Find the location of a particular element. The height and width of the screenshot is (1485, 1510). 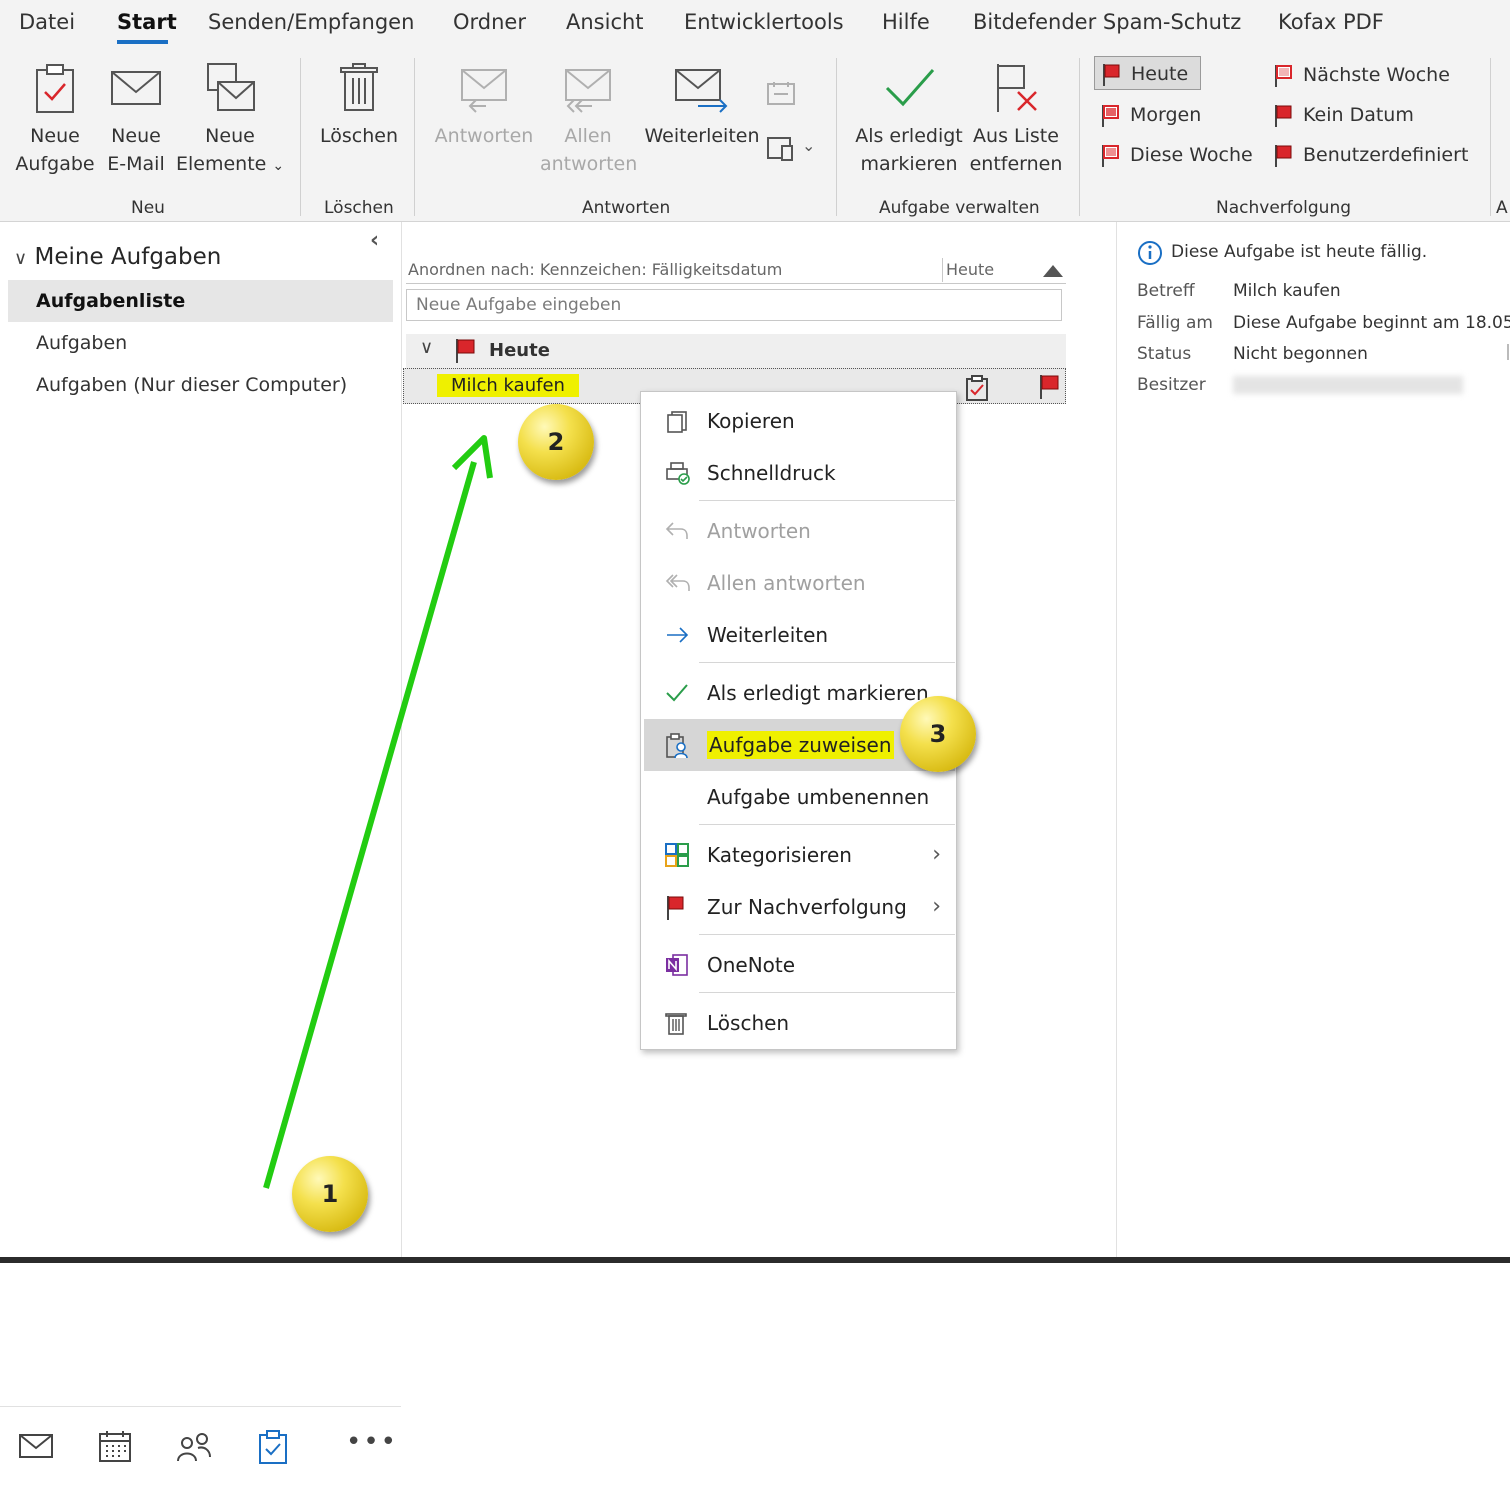

calendar-icon is located at coordinates (115, 1446).